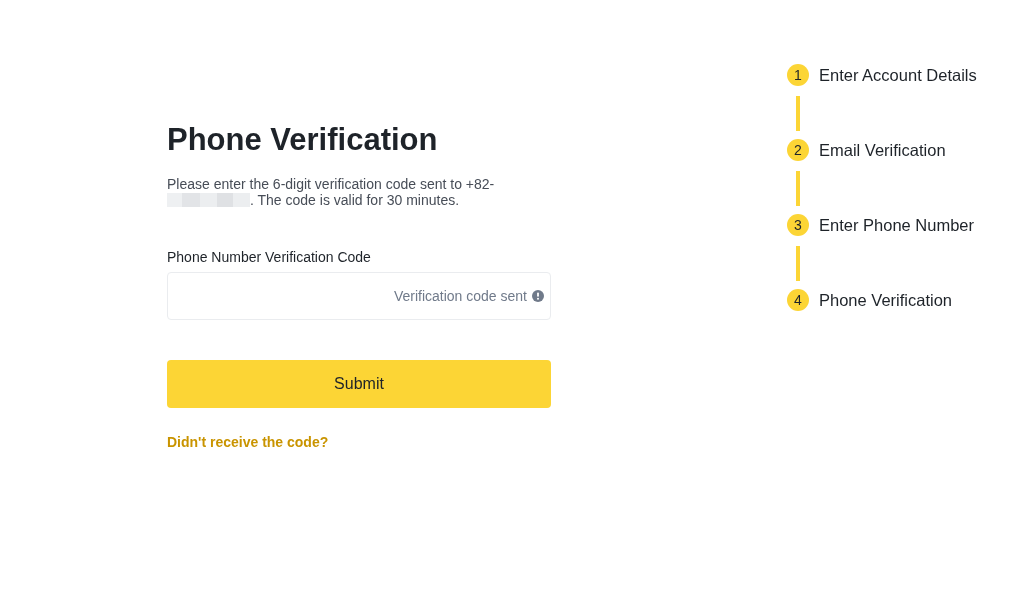  Describe the element at coordinates (896, 225) in the screenshot. I see `step-label: Enter Phone Number` at that location.